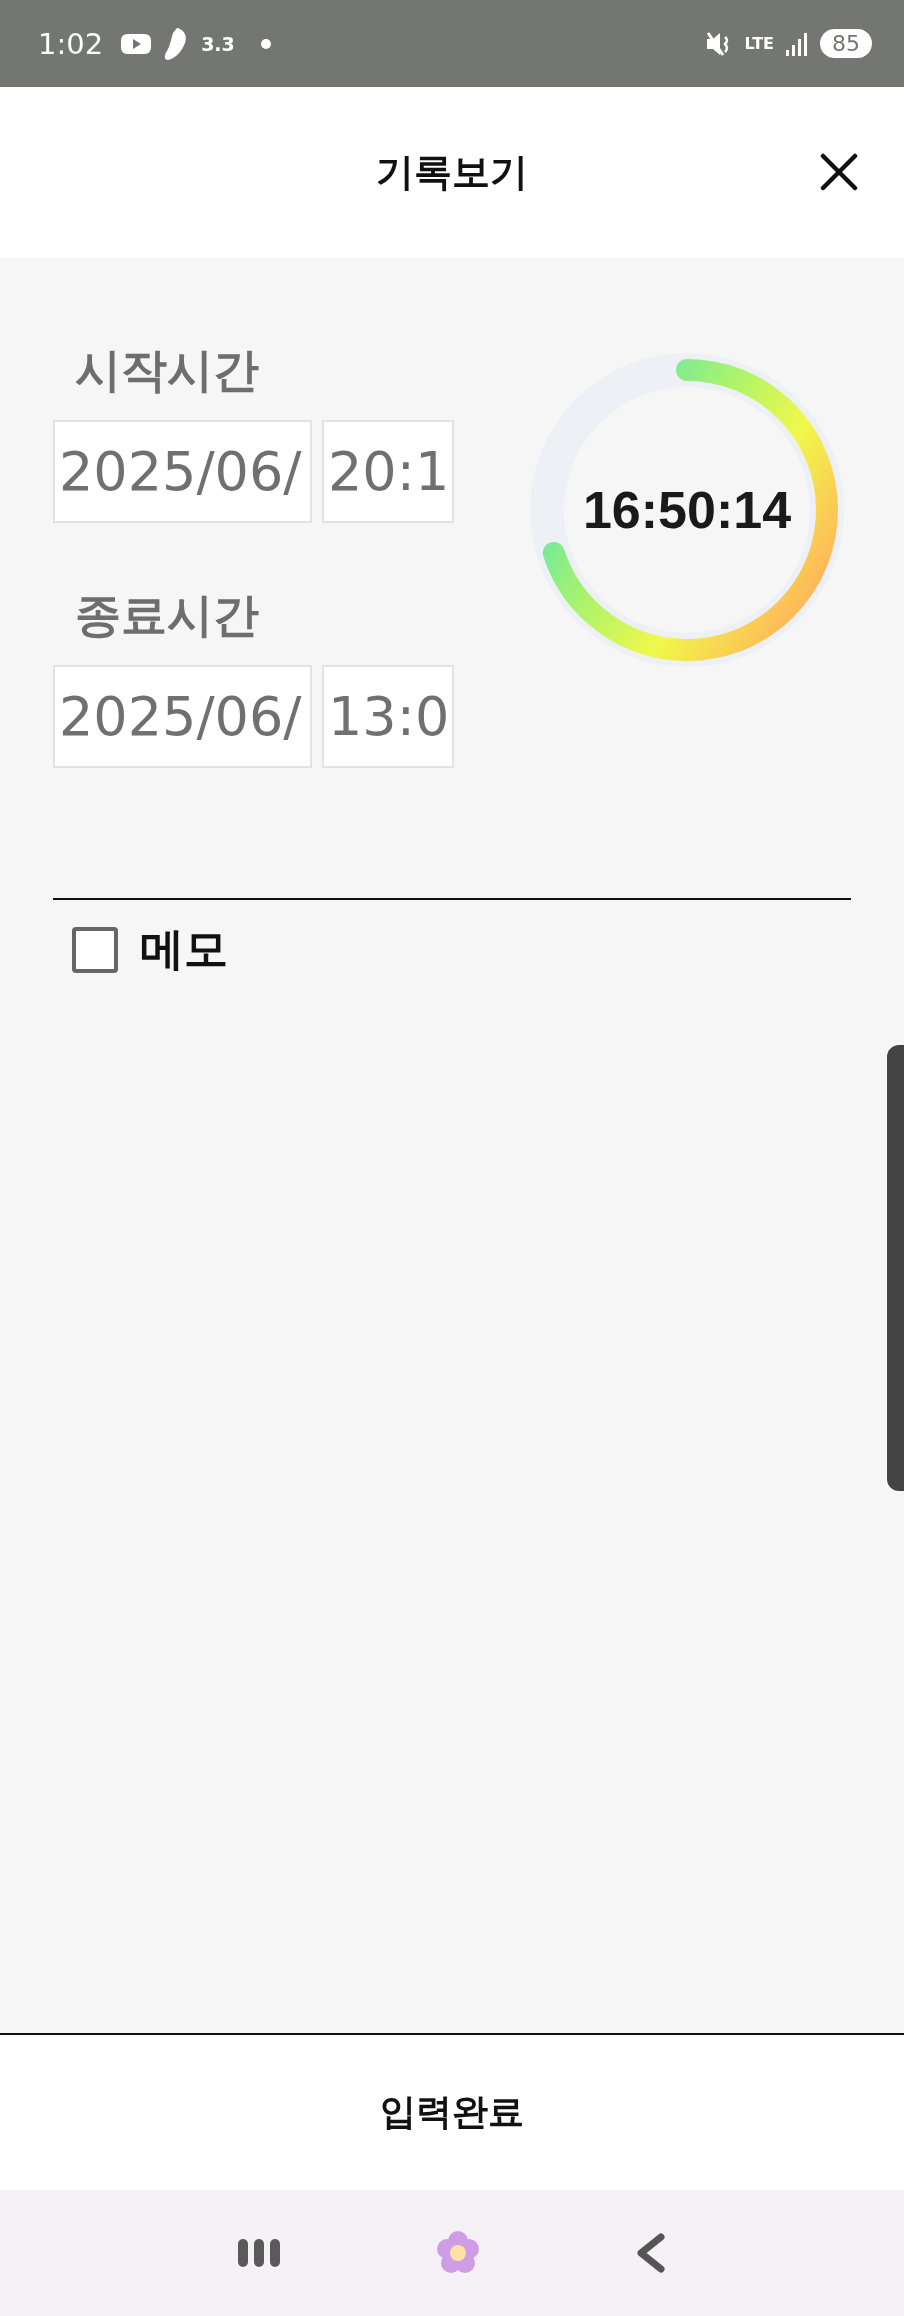  What do you see at coordinates (452, 2112) in the screenshot?
I see `submit-button: 입력완료` at bounding box center [452, 2112].